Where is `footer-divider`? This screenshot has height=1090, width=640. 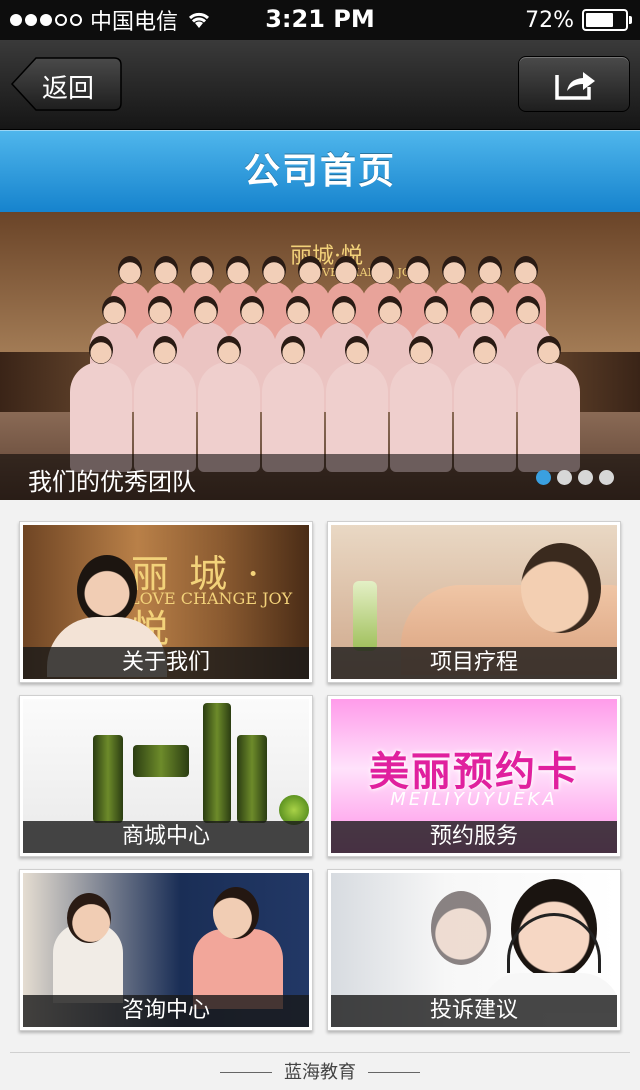
footer-divider is located at coordinates (320, 1052).